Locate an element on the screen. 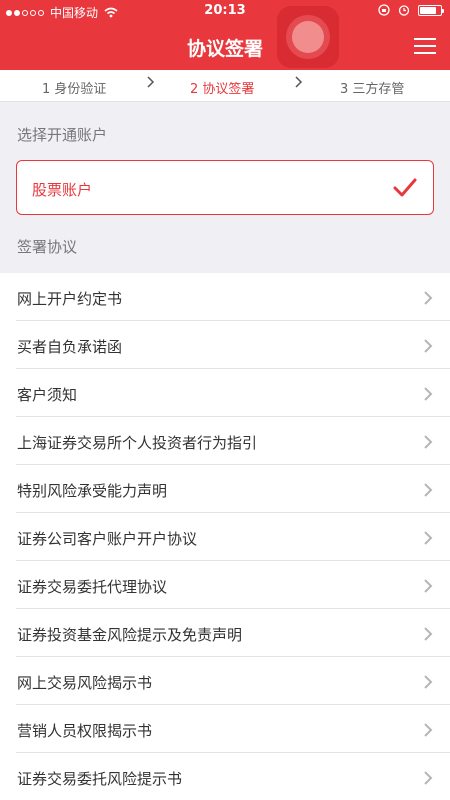 Image resolution: width=450 pixels, height=800 pixels. agreement-label: 客户须知 is located at coordinates (47, 395).